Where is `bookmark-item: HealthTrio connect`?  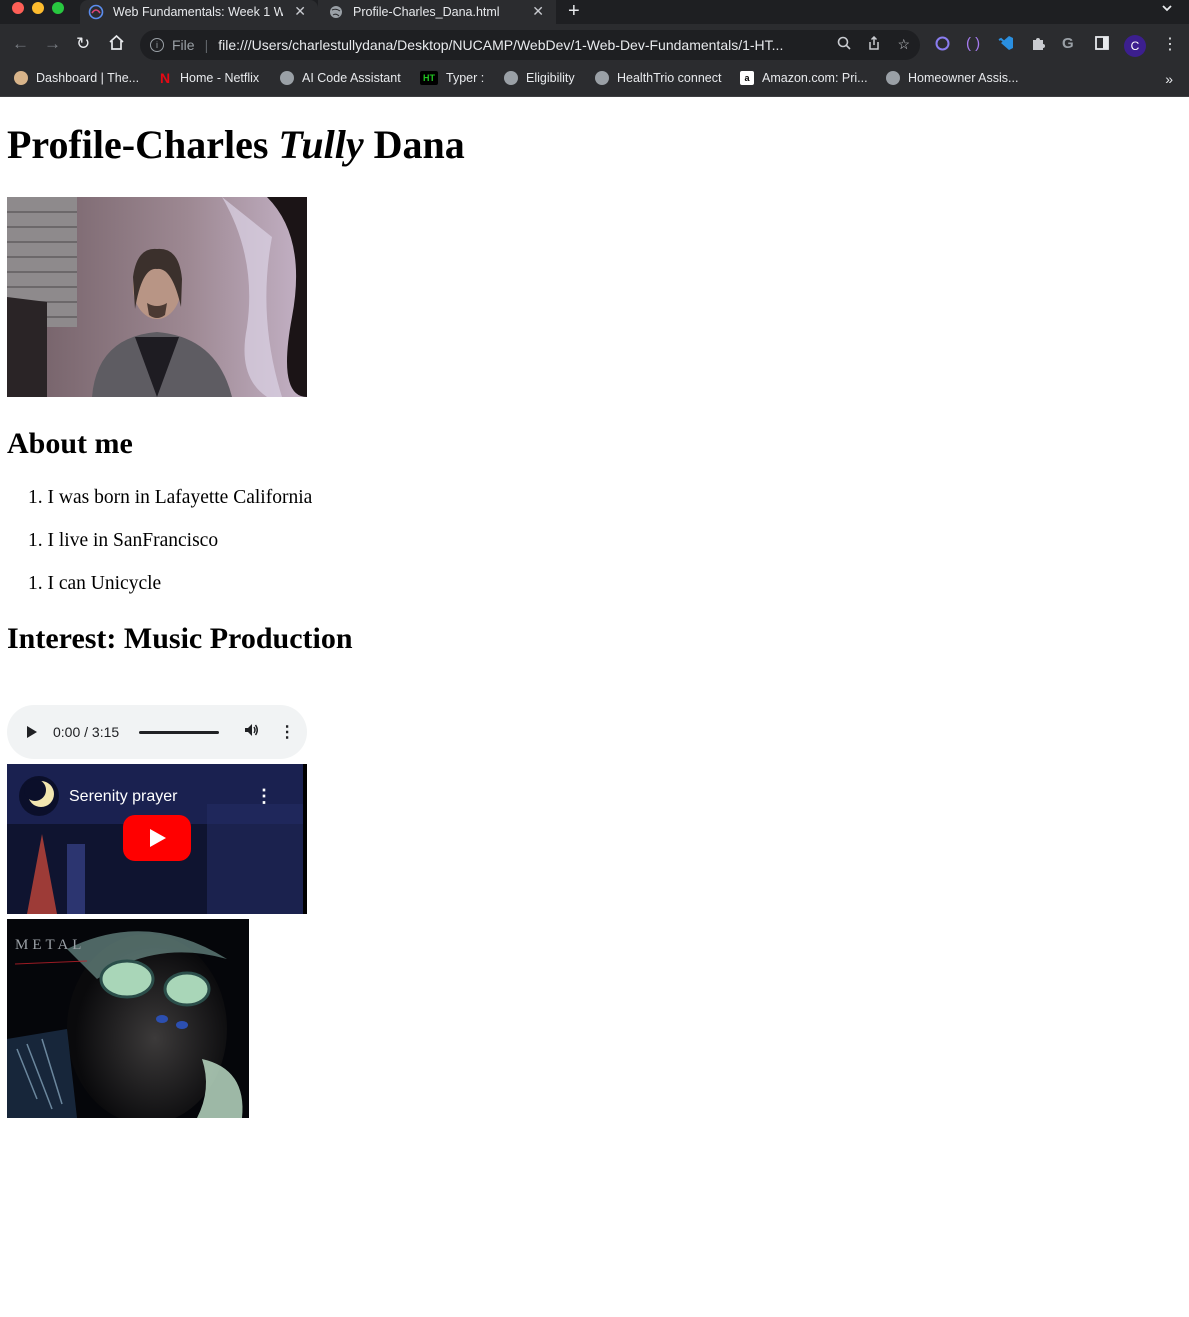 bookmark-item: HealthTrio connect is located at coordinates (658, 78).